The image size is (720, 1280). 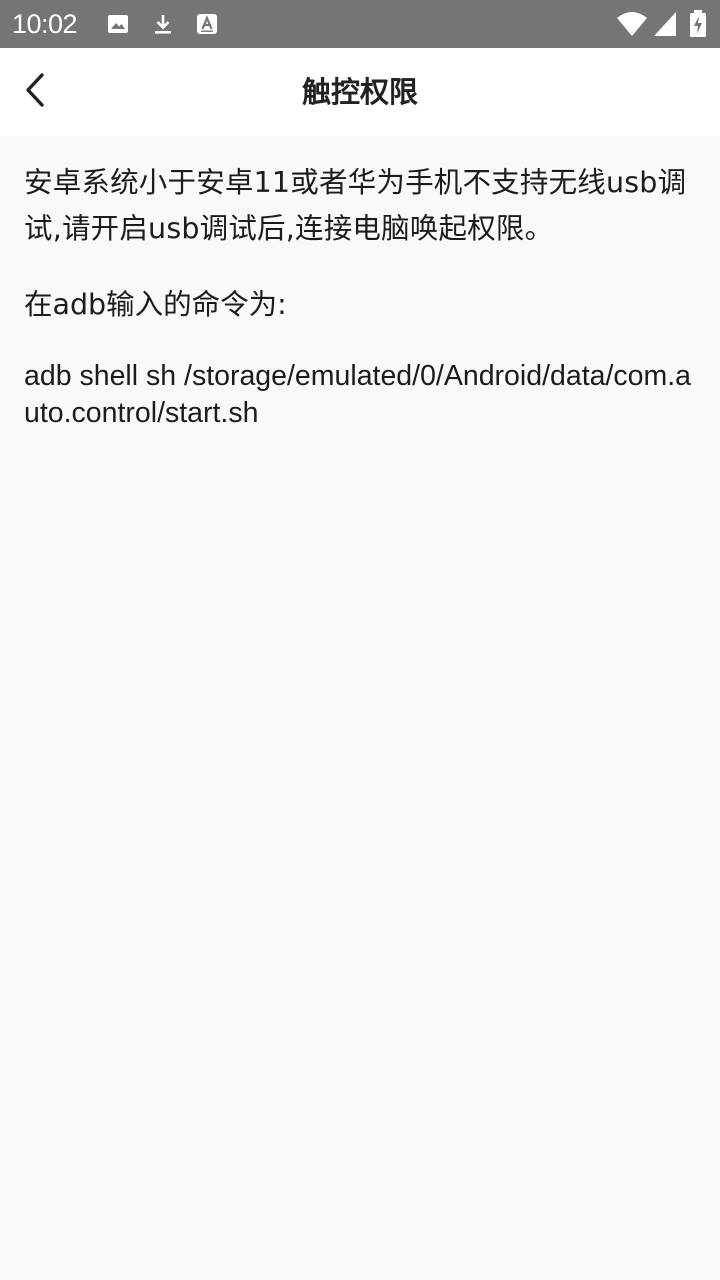 I want to click on wifi-icon, so click(x=632, y=24).